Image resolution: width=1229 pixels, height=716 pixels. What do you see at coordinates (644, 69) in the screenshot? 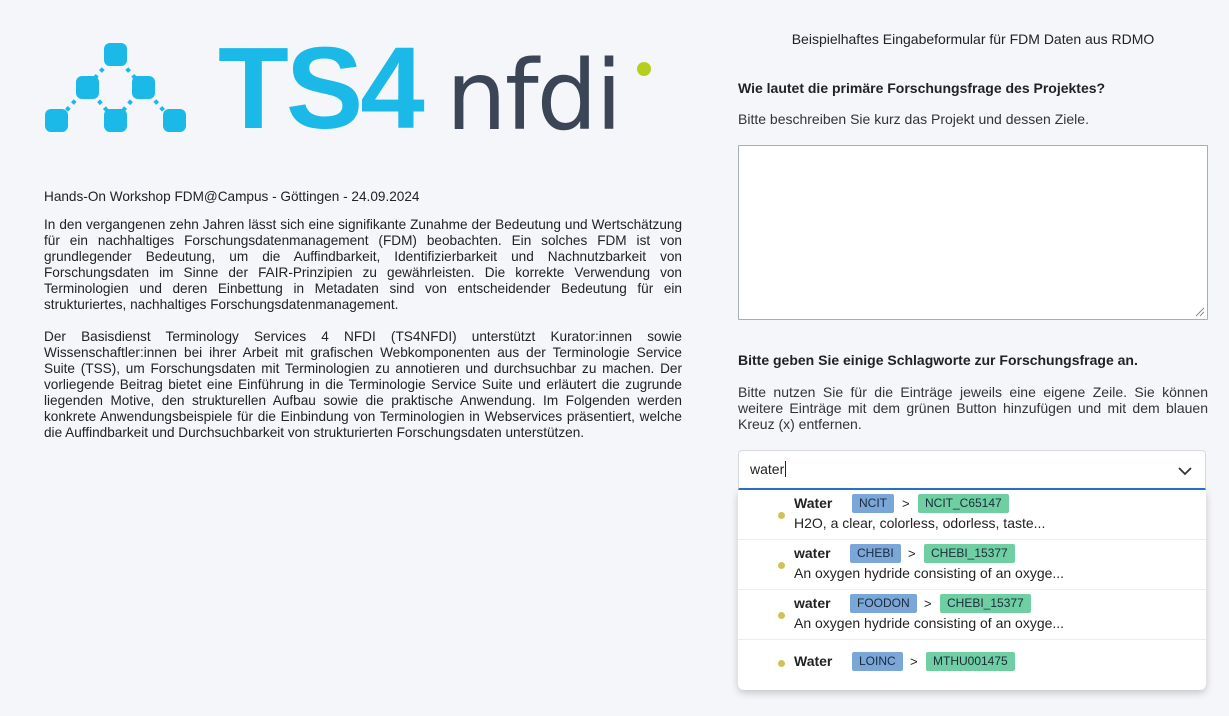
I see `logo-accent-dot` at bounding box center [644, 69].